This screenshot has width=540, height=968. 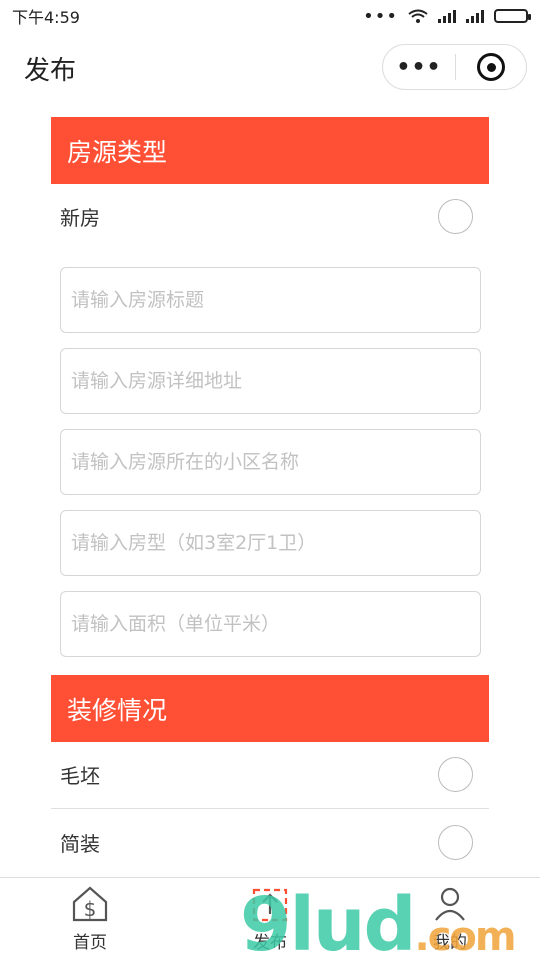 I want to click on status-bar: 下午4:59 •••, so click(x=270, y=16).